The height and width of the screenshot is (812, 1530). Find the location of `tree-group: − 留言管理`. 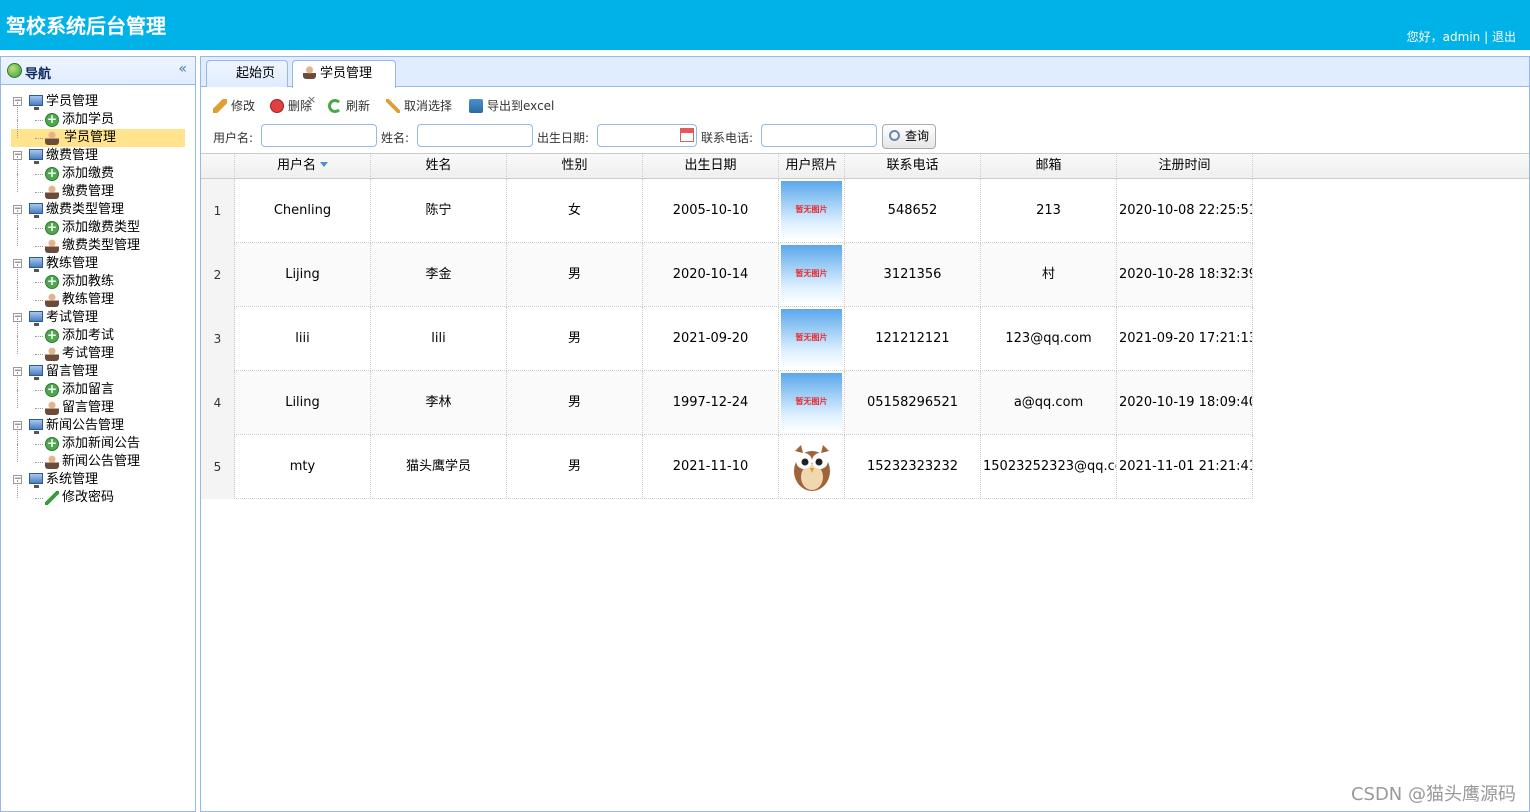

tree-group: − 留言管理 is located at coordinates (98, 372).